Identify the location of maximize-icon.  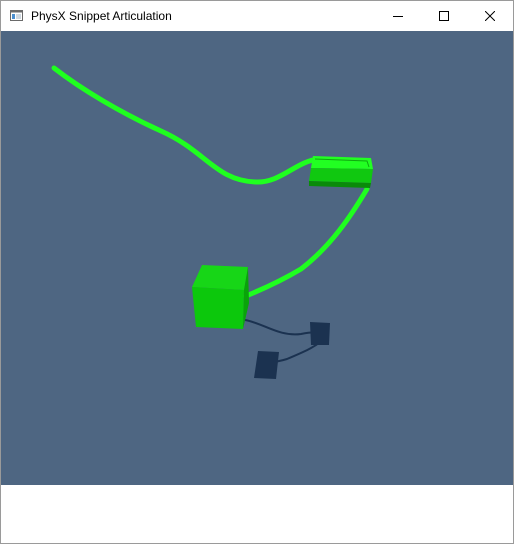
(444, 16).